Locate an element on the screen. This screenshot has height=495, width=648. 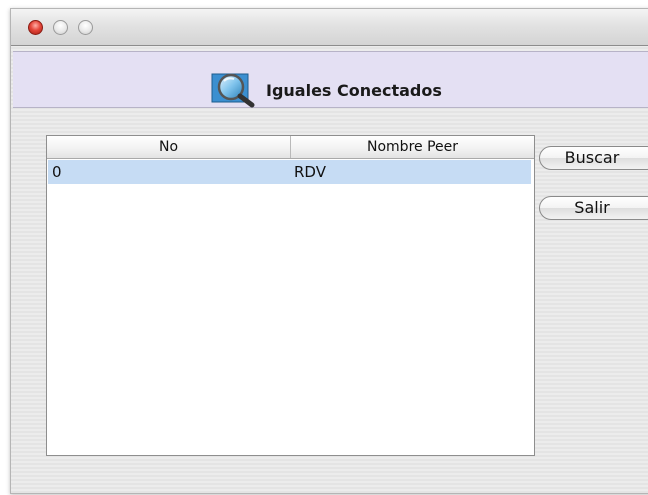
zoom-button is located at coordinates (85, 27).